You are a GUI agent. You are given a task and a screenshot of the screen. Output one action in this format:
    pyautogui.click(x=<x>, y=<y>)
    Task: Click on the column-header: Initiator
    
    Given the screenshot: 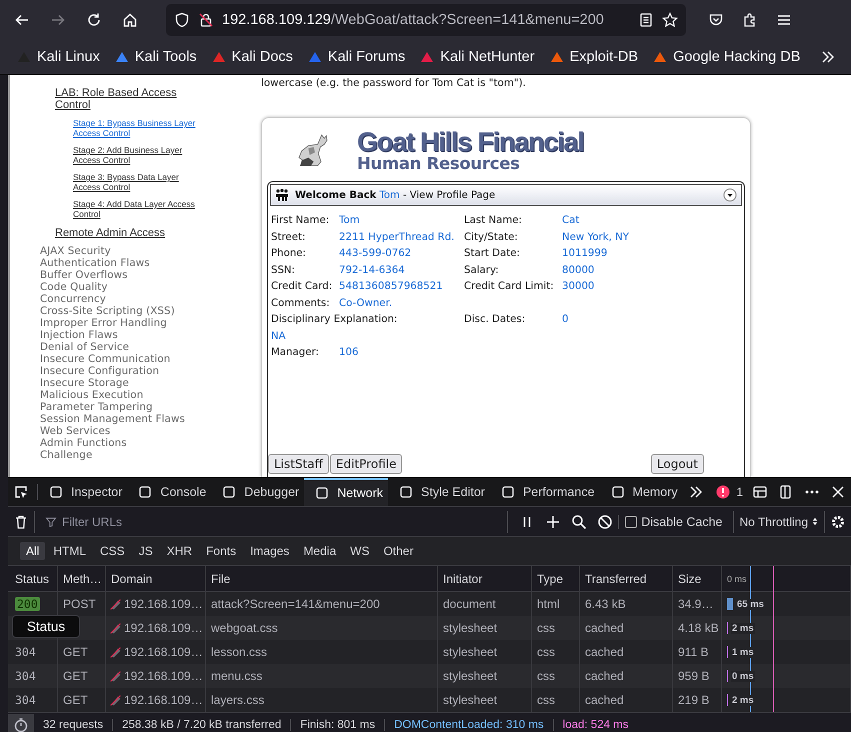 What is the action you would take?
    pyautogui.click(x=485, y=578)
    